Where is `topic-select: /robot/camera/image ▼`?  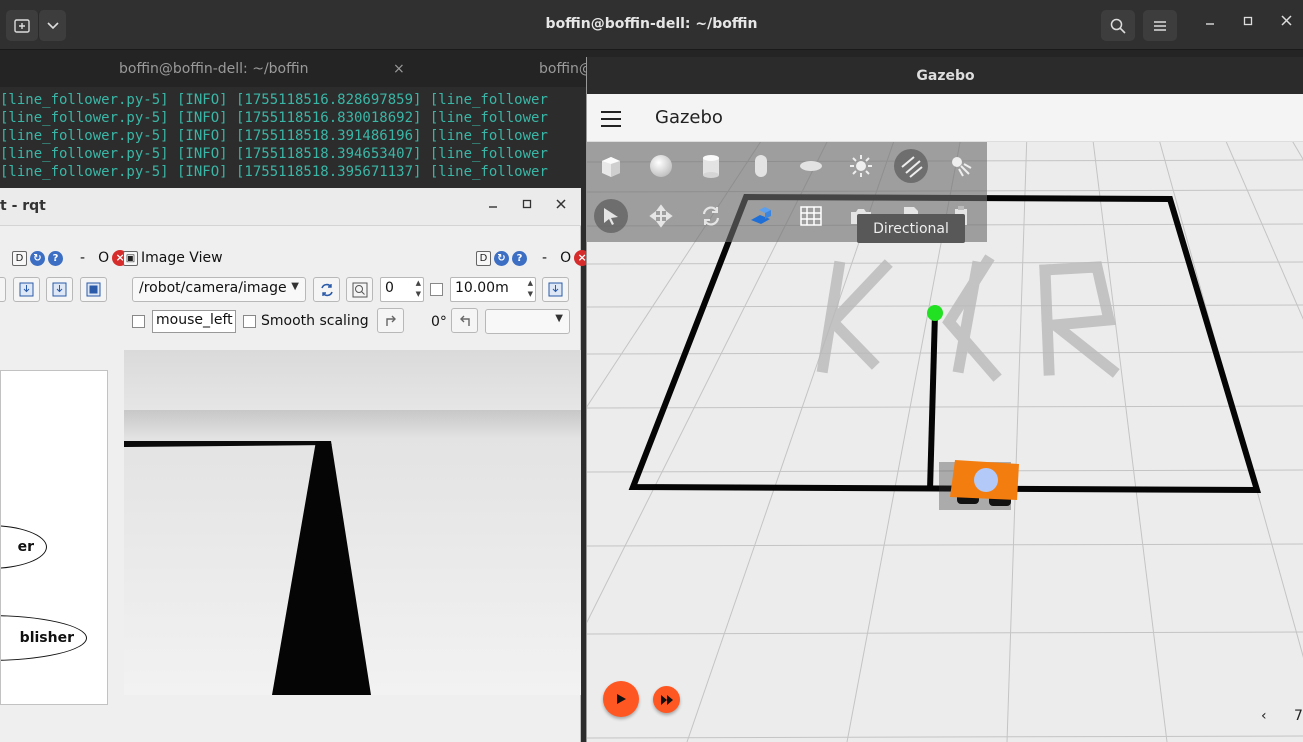 topic-select: /robot/camera/image ▼ is located at coordinates (219, 289).